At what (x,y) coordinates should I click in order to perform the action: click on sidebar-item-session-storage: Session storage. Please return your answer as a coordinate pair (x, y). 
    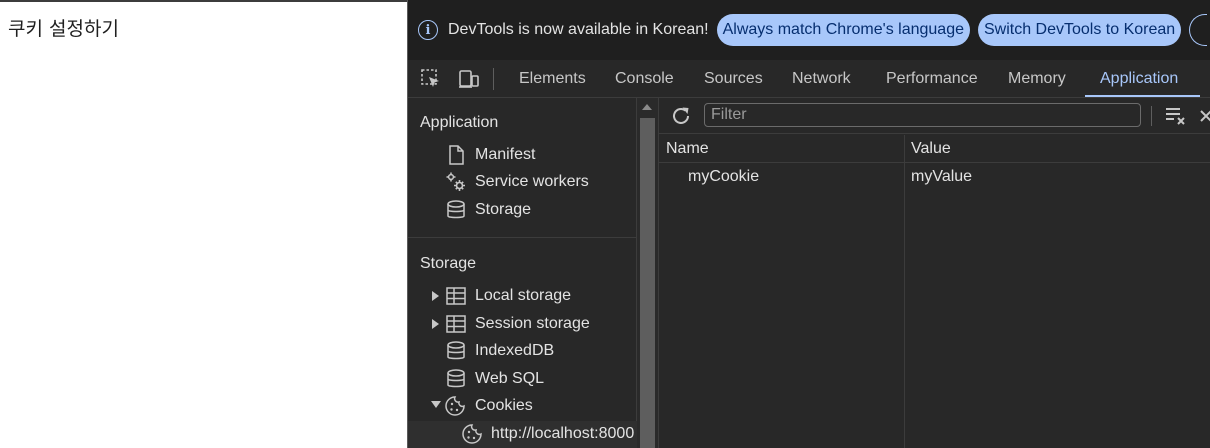
    Looking at the image, I should click on (522, 324).